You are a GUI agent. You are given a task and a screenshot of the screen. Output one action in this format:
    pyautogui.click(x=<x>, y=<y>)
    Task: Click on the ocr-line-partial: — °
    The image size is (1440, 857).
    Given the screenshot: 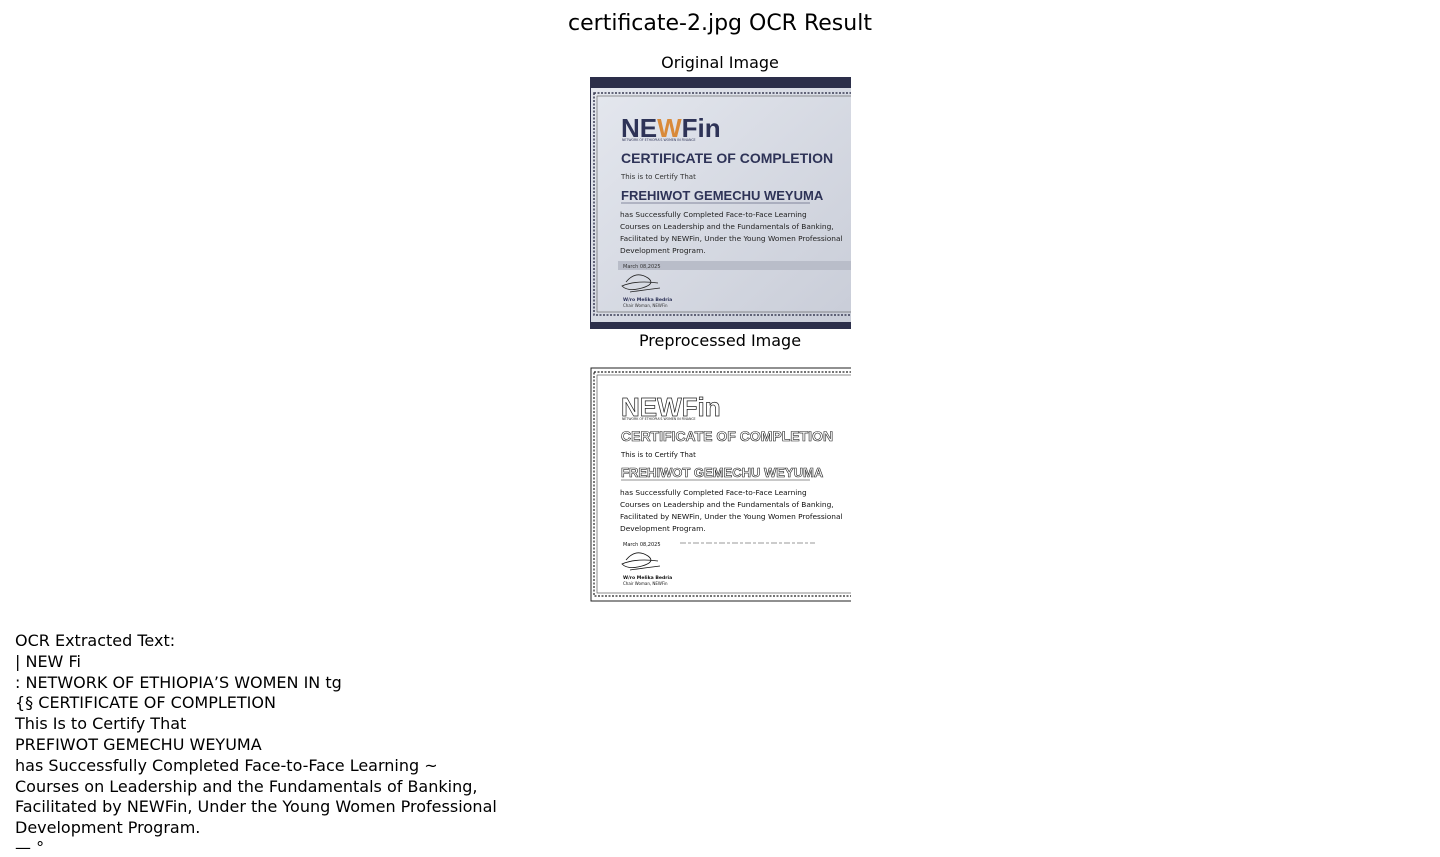 What is the action you would take?
    pyautogui.click(x=30, y=847)
    